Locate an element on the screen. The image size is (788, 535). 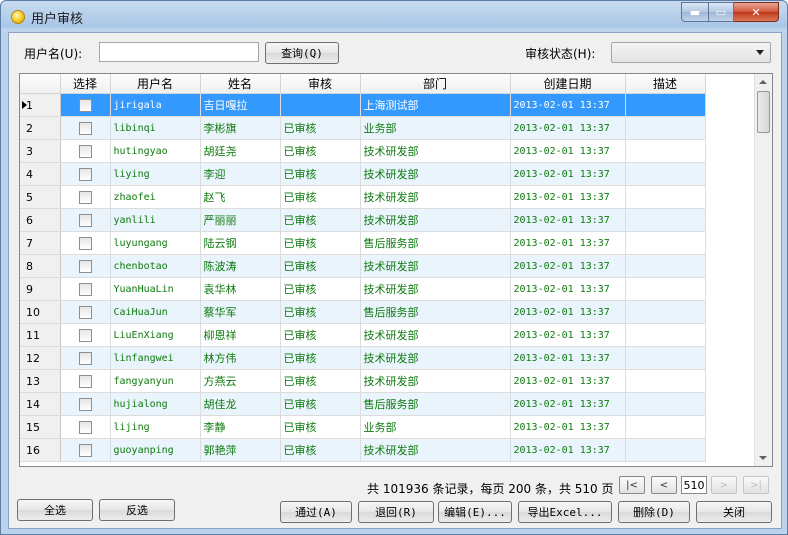
username-cell: zhaofei is located at coordinates (155, 197).